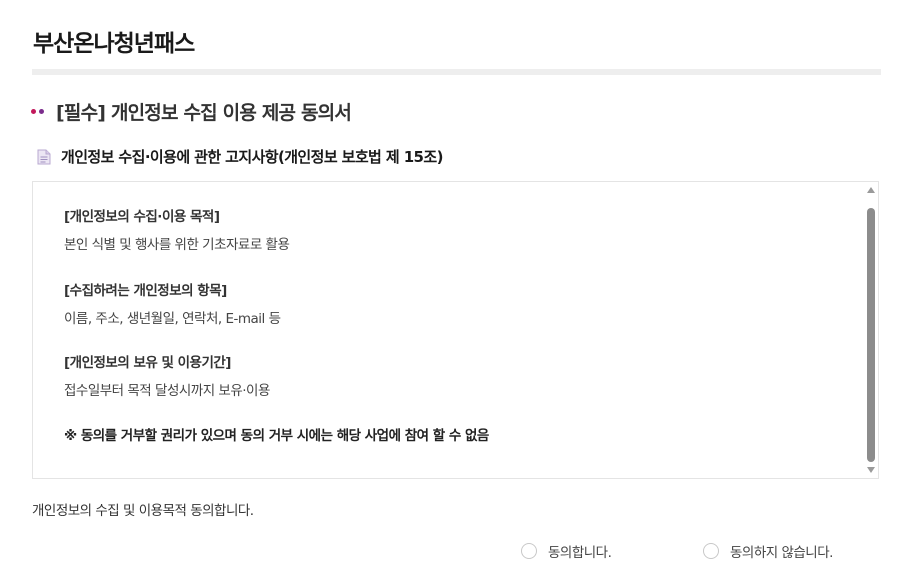 Image resolution: width=897 pixels, height=571 pixels. I want to click on document-icon, so click(44, 157).